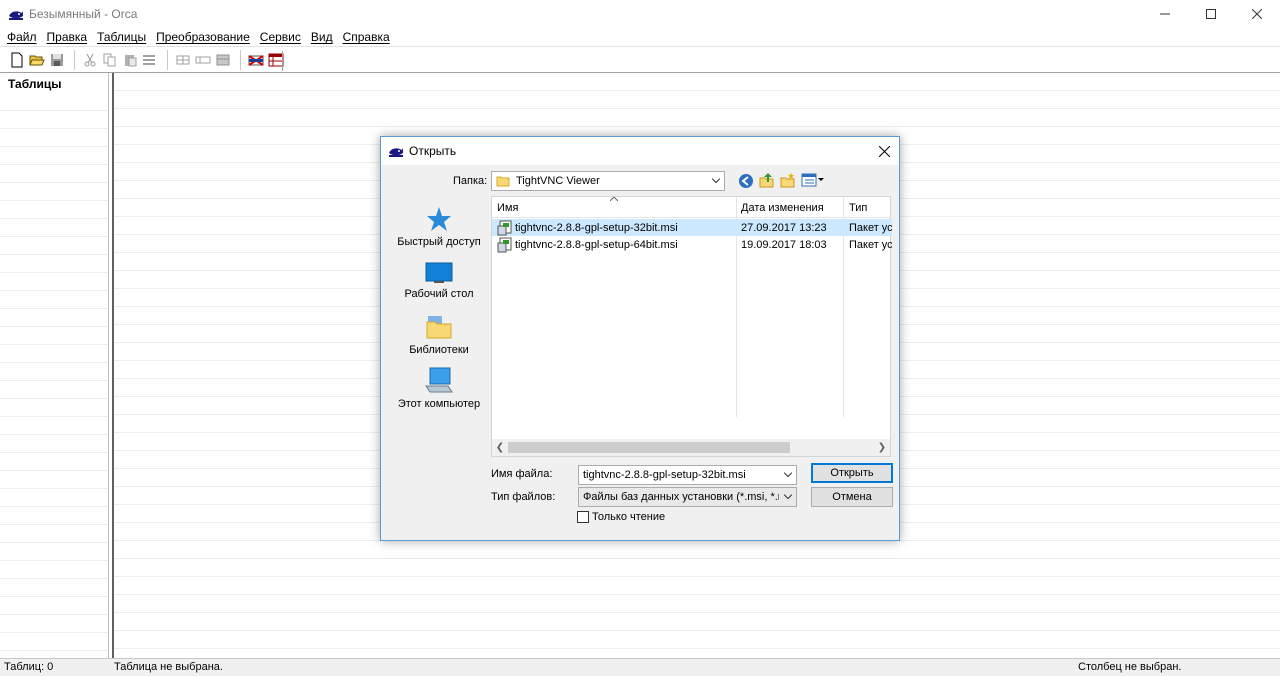  What do you see at coordinates (22, 37) in the screenshot?
I see `menu-file: Файл` at bounding box center [22, 37].